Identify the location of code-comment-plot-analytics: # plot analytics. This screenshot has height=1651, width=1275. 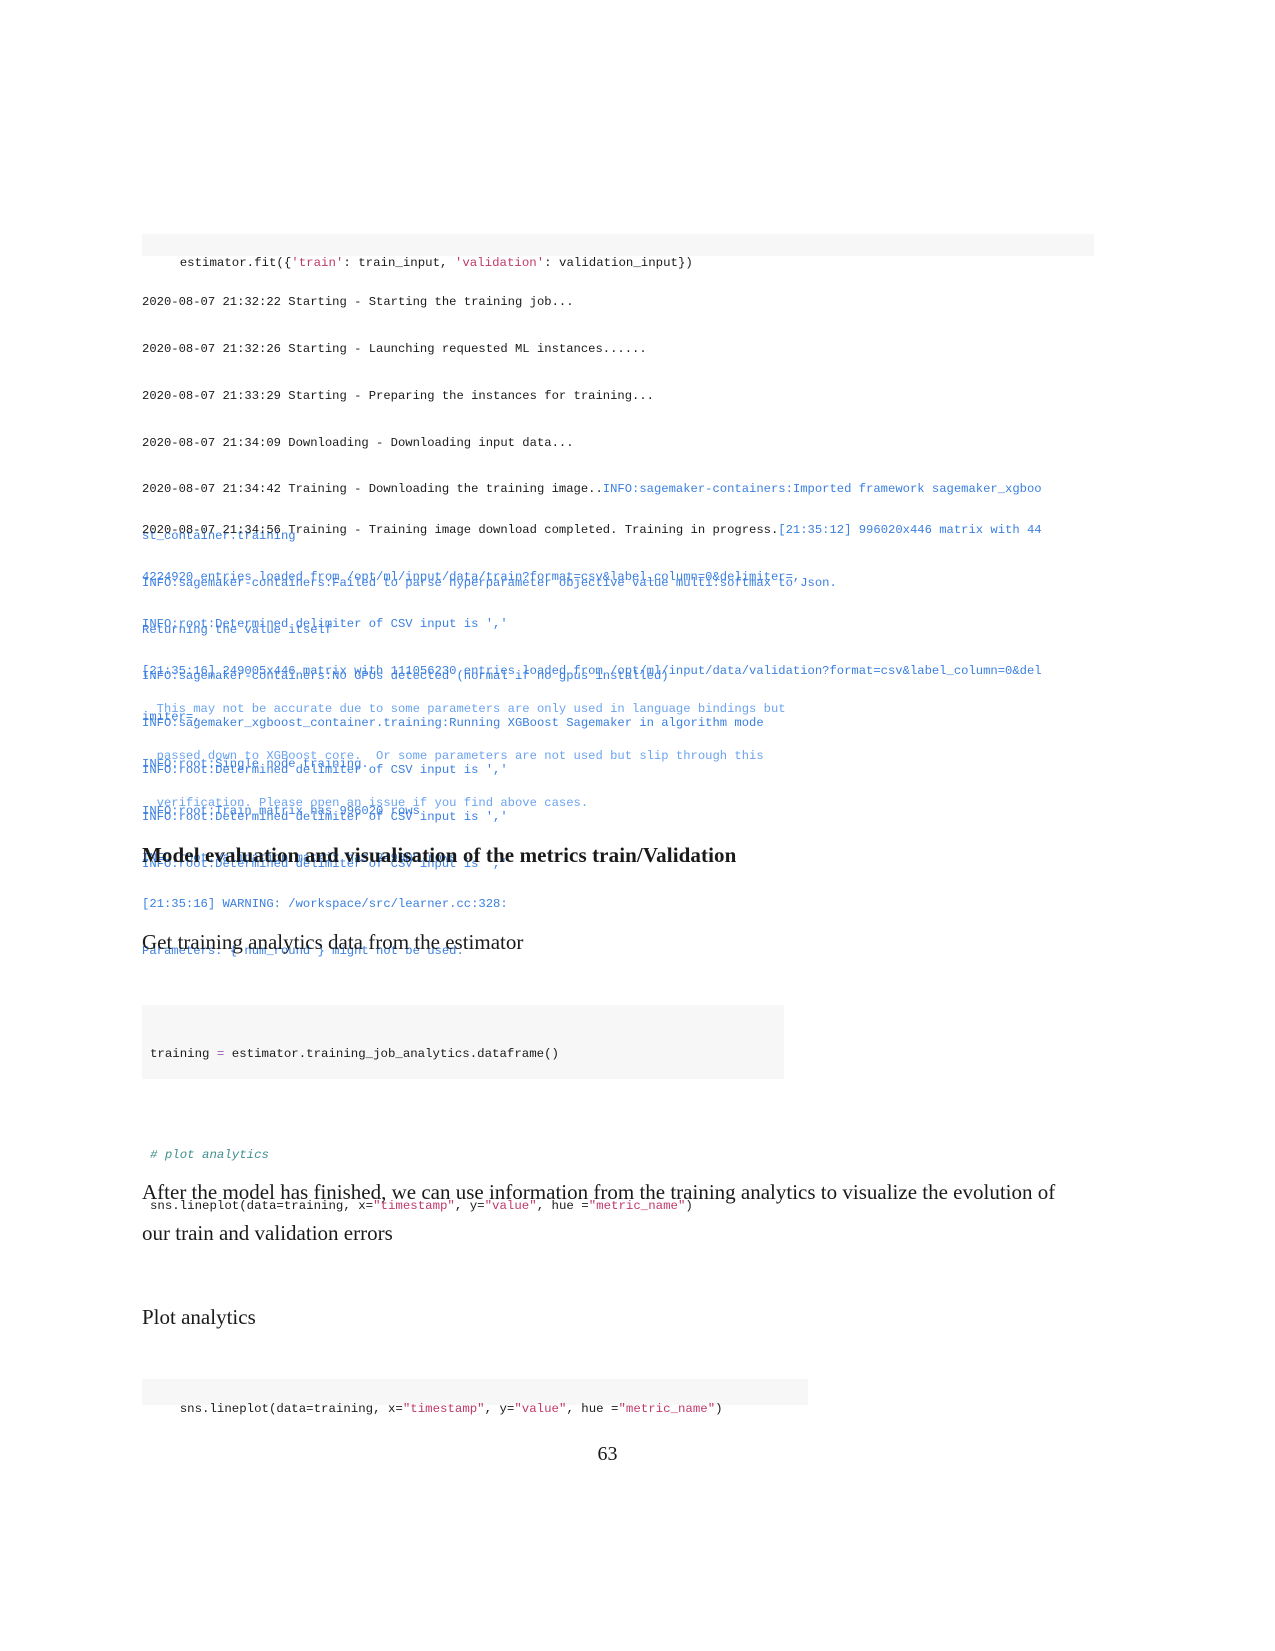
(209, 1154).